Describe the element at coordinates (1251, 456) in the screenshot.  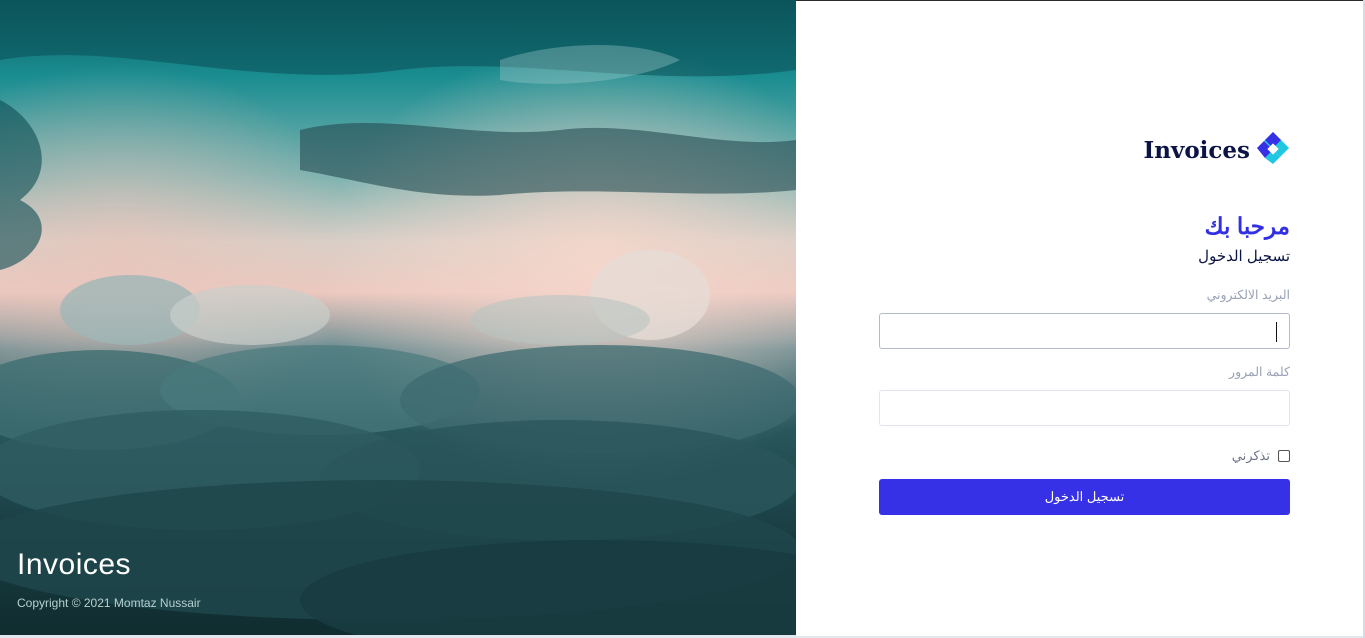
I see `remember-label: تذكرني` at that location.